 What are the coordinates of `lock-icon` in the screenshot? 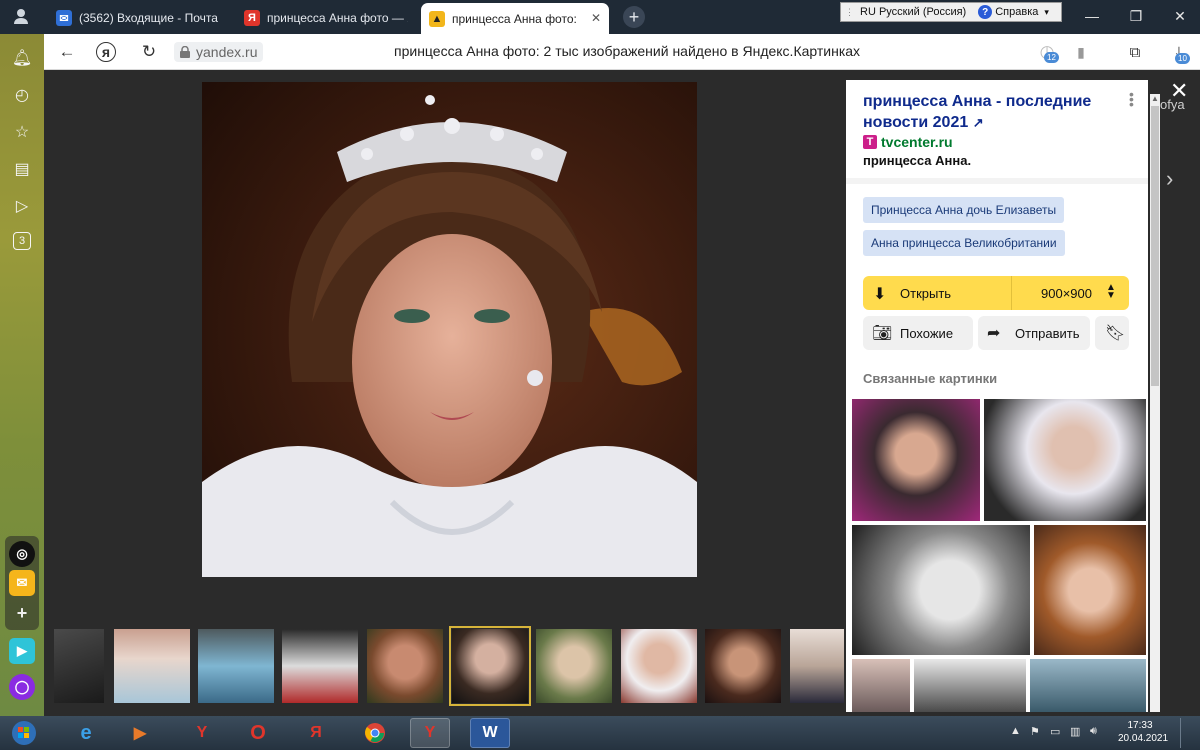 It's located at (185, 52).